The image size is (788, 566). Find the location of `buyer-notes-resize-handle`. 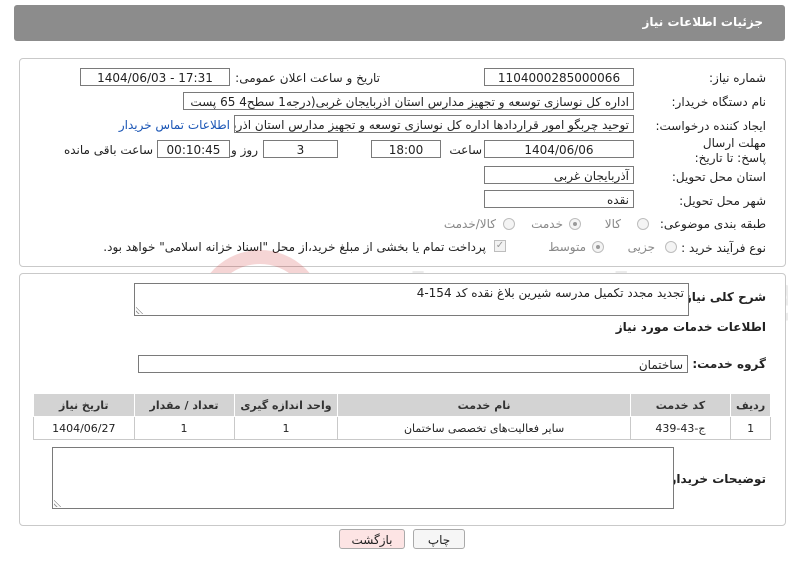

buyer-notes-resize-handle is located at coordinates (58, 503).